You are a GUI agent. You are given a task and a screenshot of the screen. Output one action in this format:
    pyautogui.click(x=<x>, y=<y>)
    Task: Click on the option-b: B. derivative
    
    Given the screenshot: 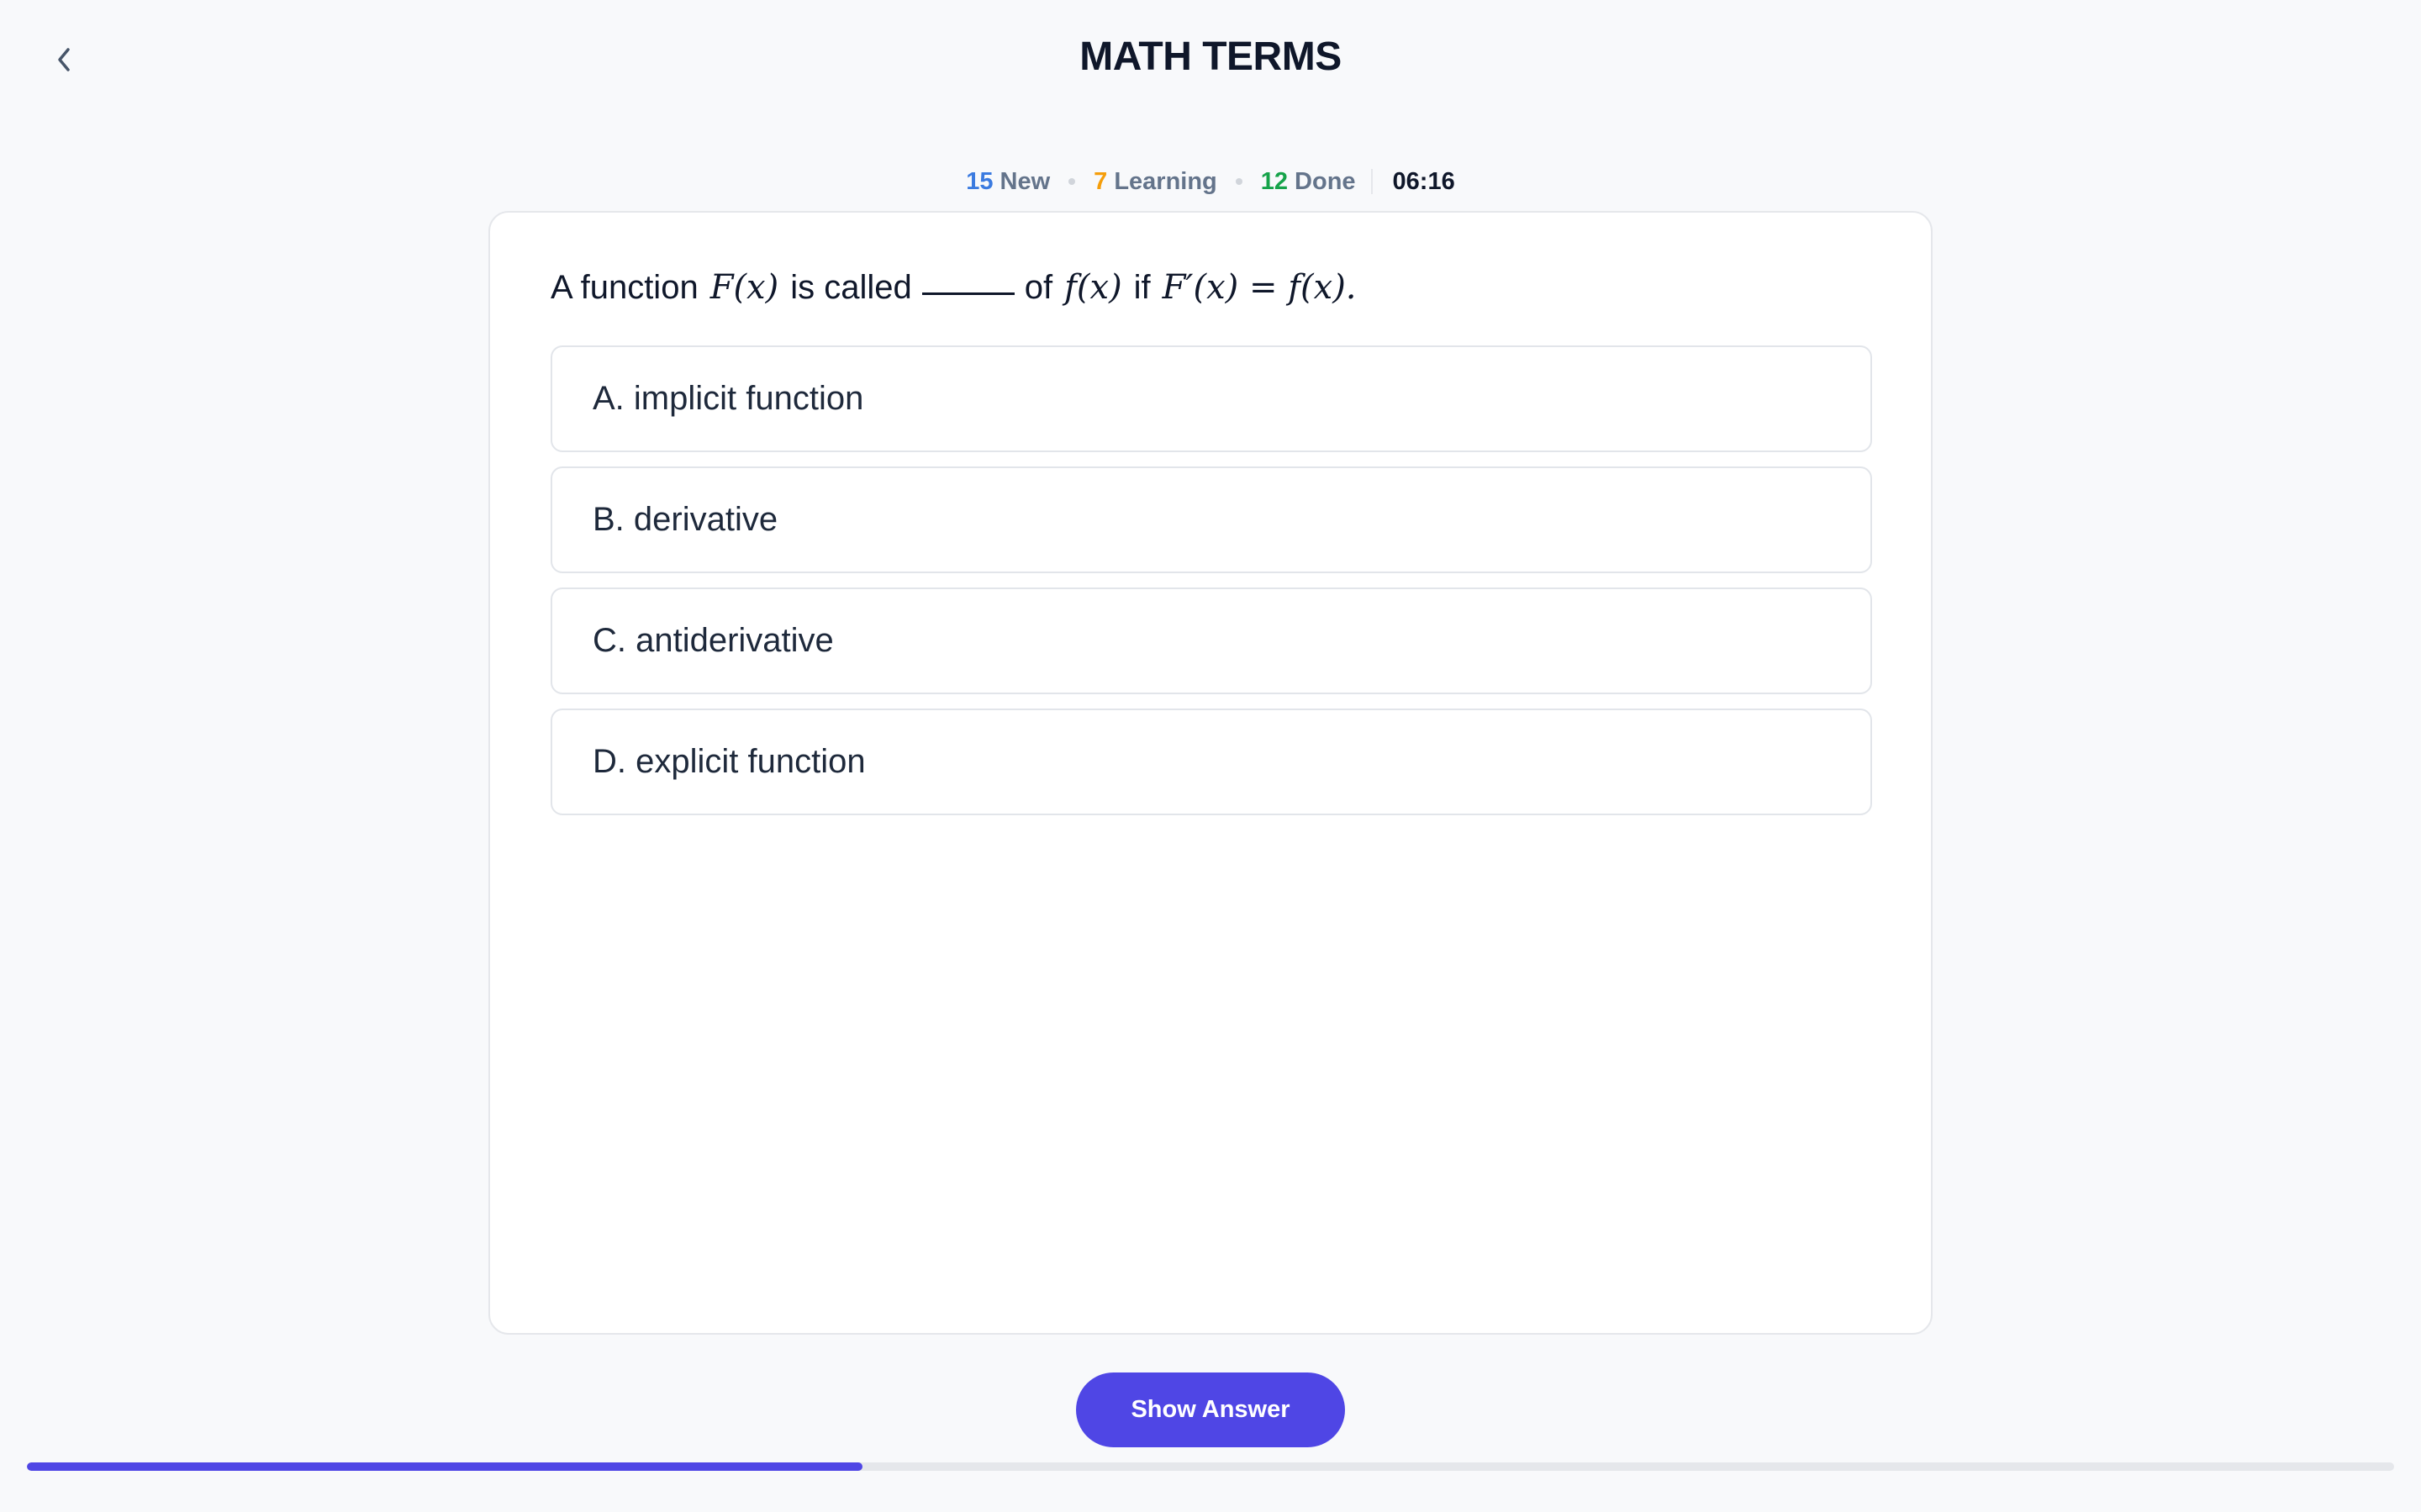 What is the action you would take?
    pyautogui.click(x=1211, y=519)
    